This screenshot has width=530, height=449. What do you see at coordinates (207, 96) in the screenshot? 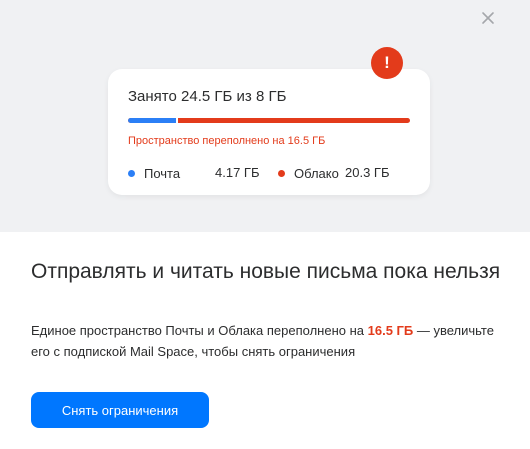
I see `storage-used-title: Занято 24.5 ГБ из 8 ГБ` at bounding box center [207, 96].